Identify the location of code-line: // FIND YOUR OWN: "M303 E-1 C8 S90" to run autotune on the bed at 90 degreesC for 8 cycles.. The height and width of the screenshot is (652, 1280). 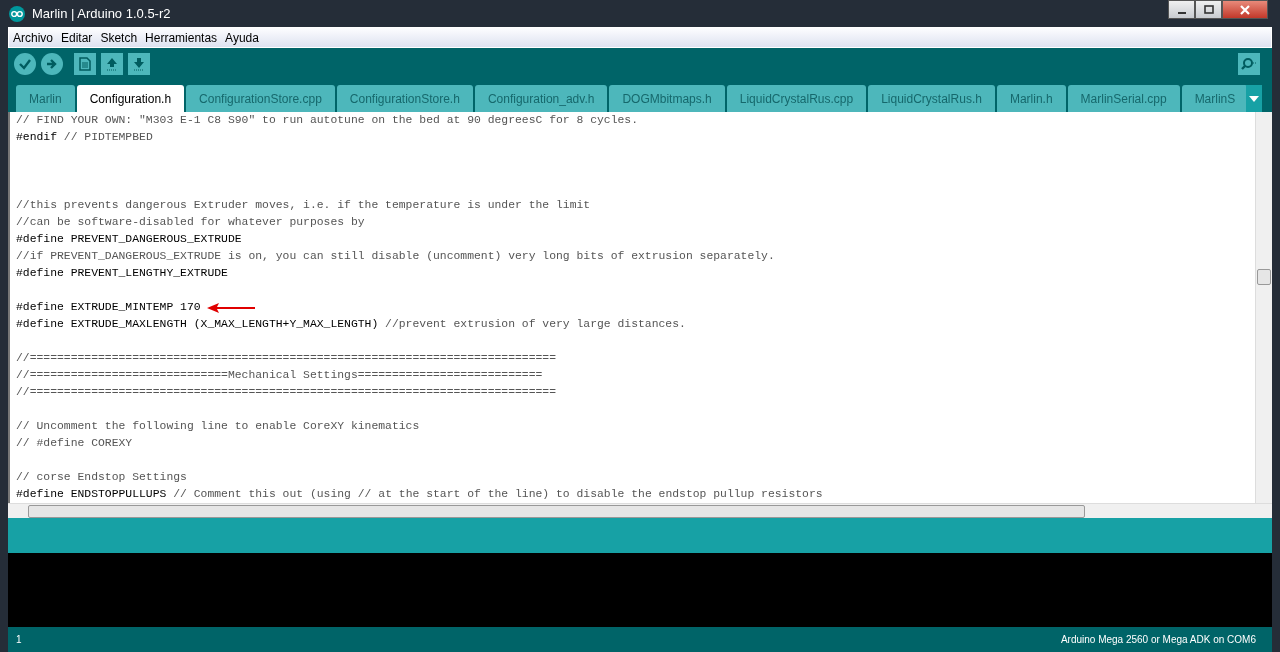
(327, 120).